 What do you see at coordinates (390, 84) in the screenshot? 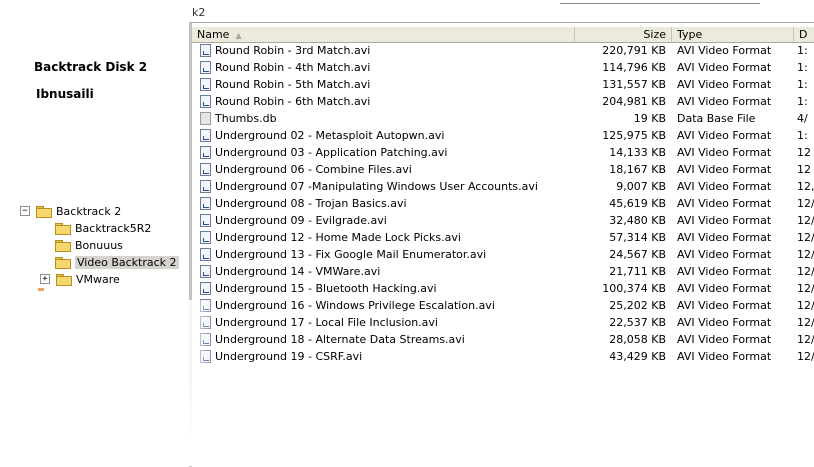
I see `file-name-cell: Round Robin - 5th Match.avi` at bounding box center [390, 84].